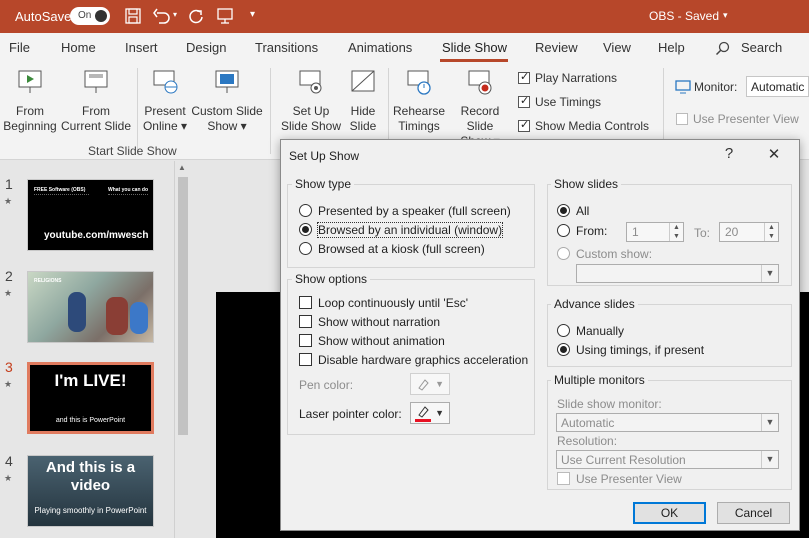 The width and height of the screenshot is (809, 538). I want to click on disable-hardware-acceleration-option: Disable hardware graphics acceleration, so click(413, 360).